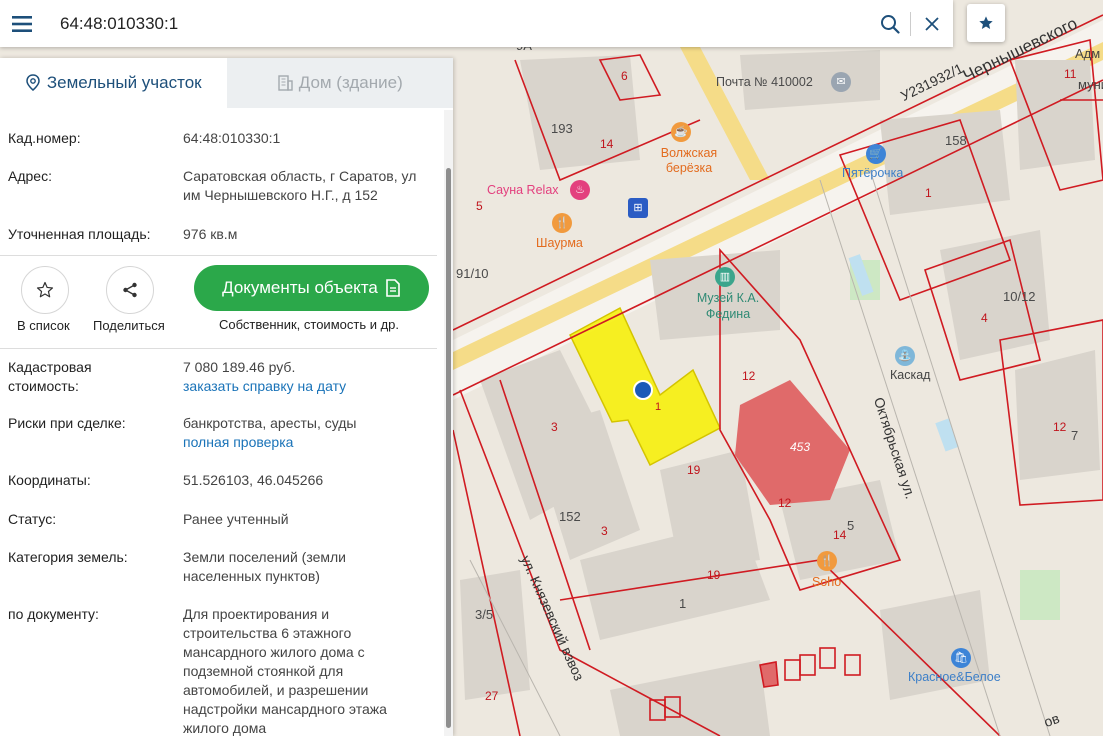 The image size is (1103, 736). I want to click on poi-muzey: Музей К.А. Федина, so click(728, 306).